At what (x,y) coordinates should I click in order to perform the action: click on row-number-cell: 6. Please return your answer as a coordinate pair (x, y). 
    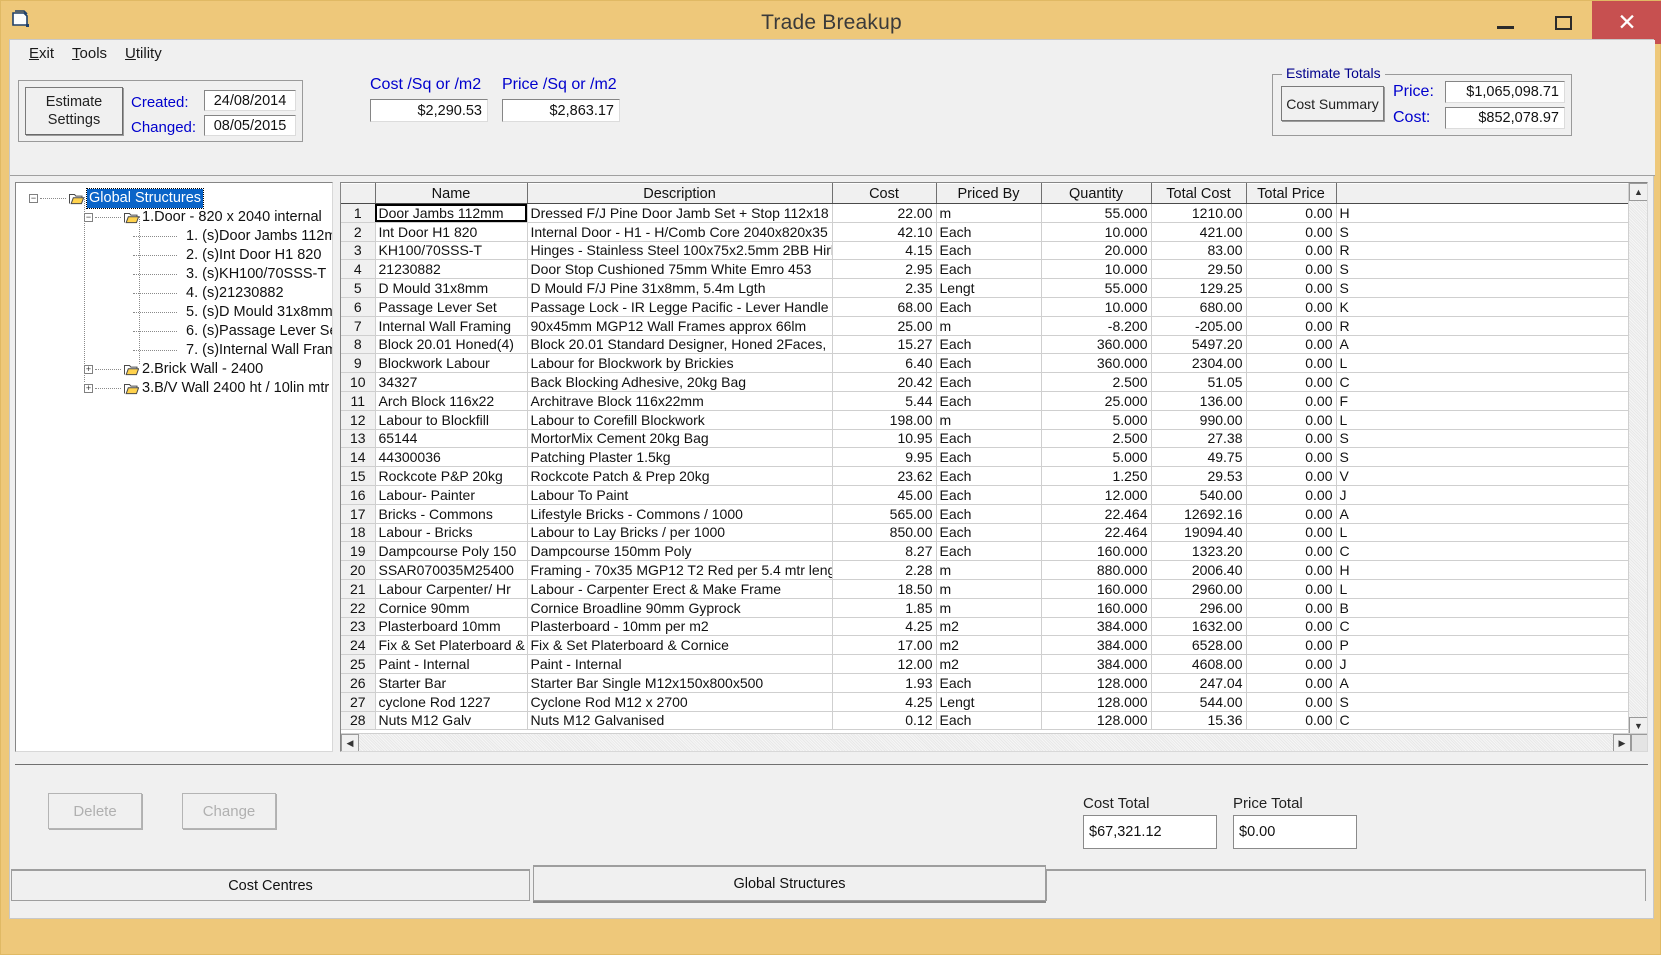
    Looking at the image, I should click on (358, 306).